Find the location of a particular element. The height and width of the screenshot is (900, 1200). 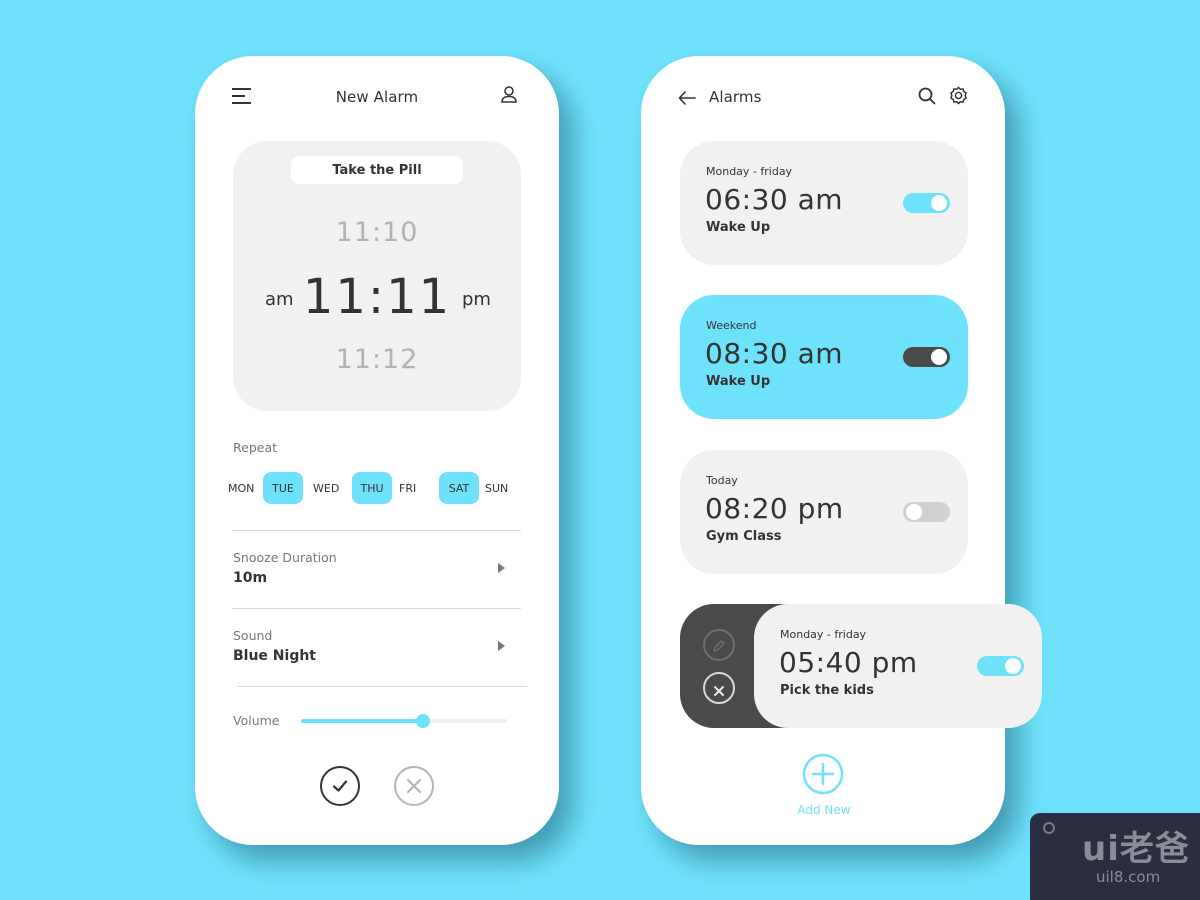

day-sat: SAT is located at coordinates (459, 488).